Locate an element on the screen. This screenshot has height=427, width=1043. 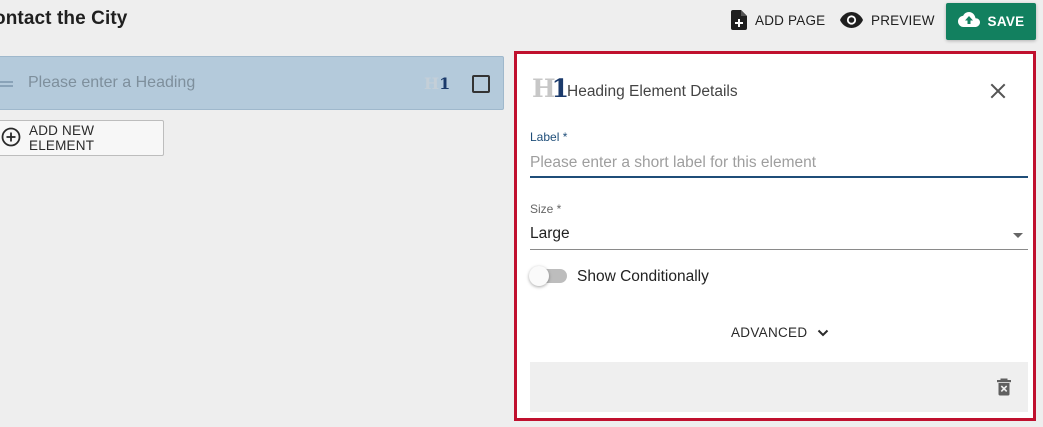
show-conditionally-label: Show Conditionally is located at coordinates (643, 276).